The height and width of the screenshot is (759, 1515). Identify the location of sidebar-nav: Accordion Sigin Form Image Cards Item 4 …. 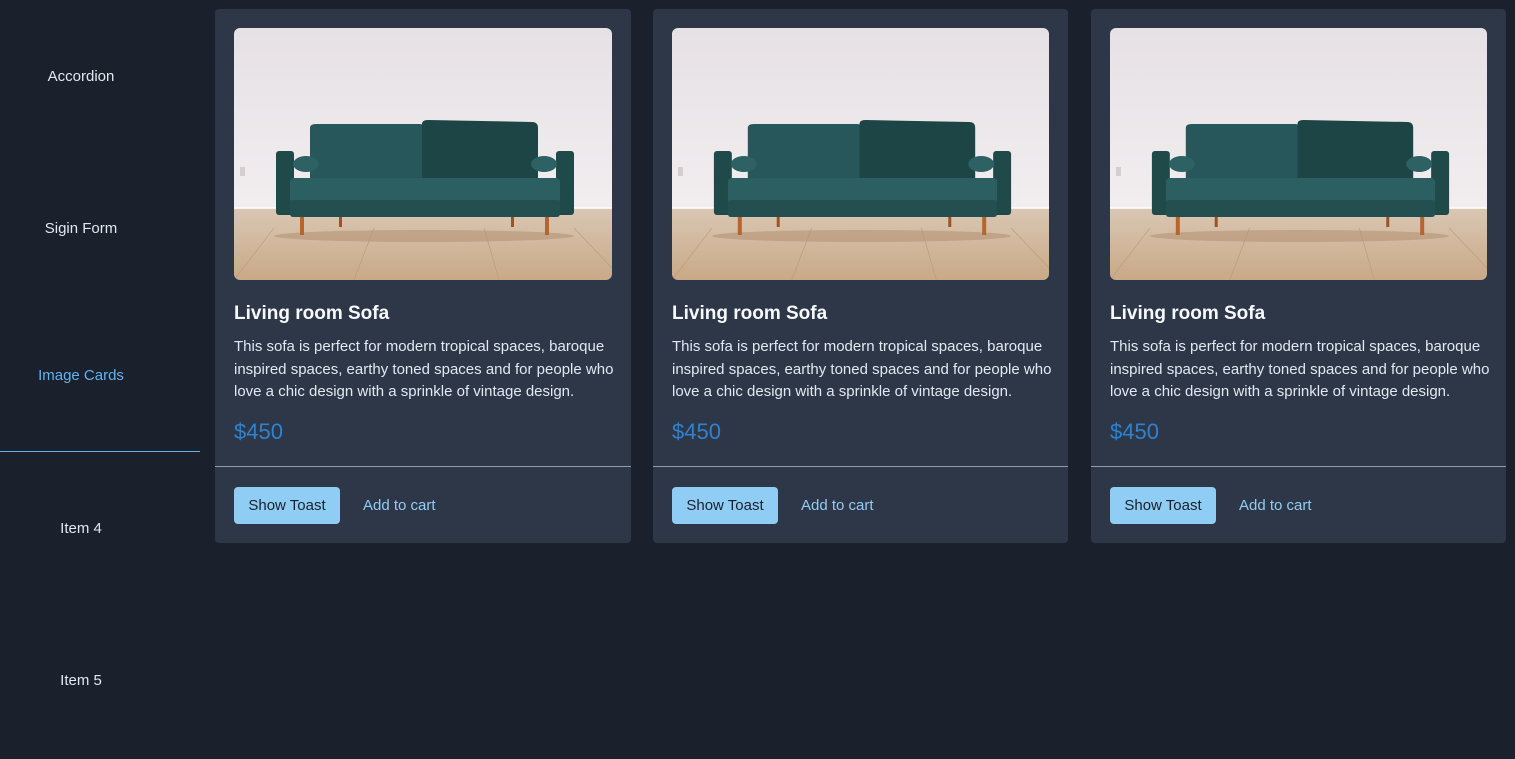
(100, 379).